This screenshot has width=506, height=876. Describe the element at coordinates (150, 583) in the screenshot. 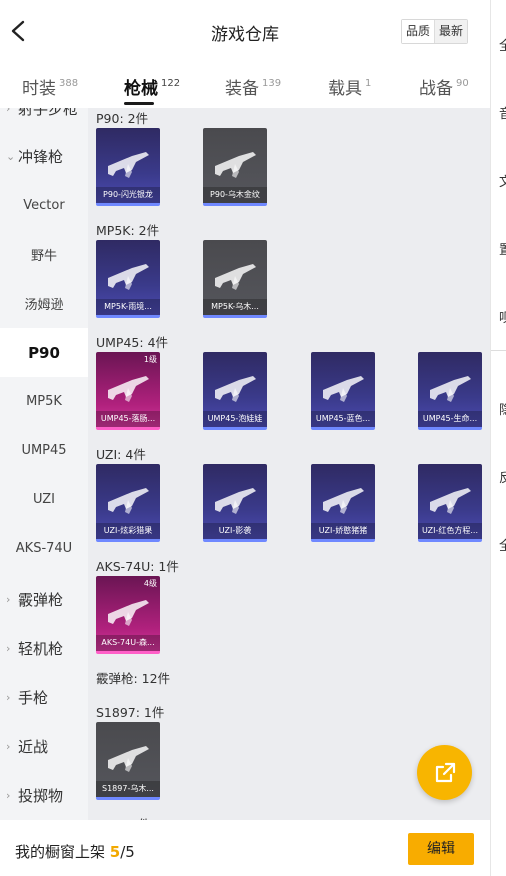

I see `level-badge: 4级` at that location.